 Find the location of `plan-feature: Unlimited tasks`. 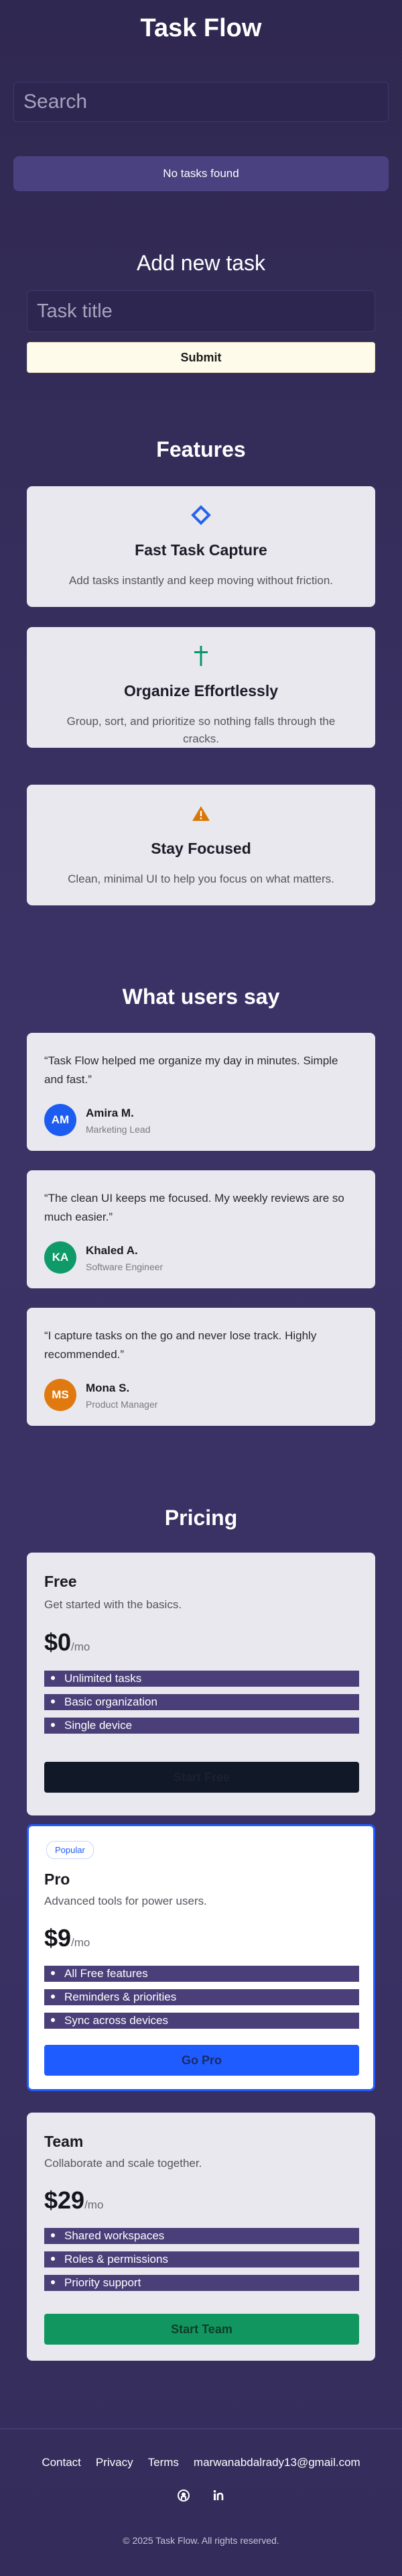

plan-feature: Unlimited tasks is located at coordinates (202, 1679).